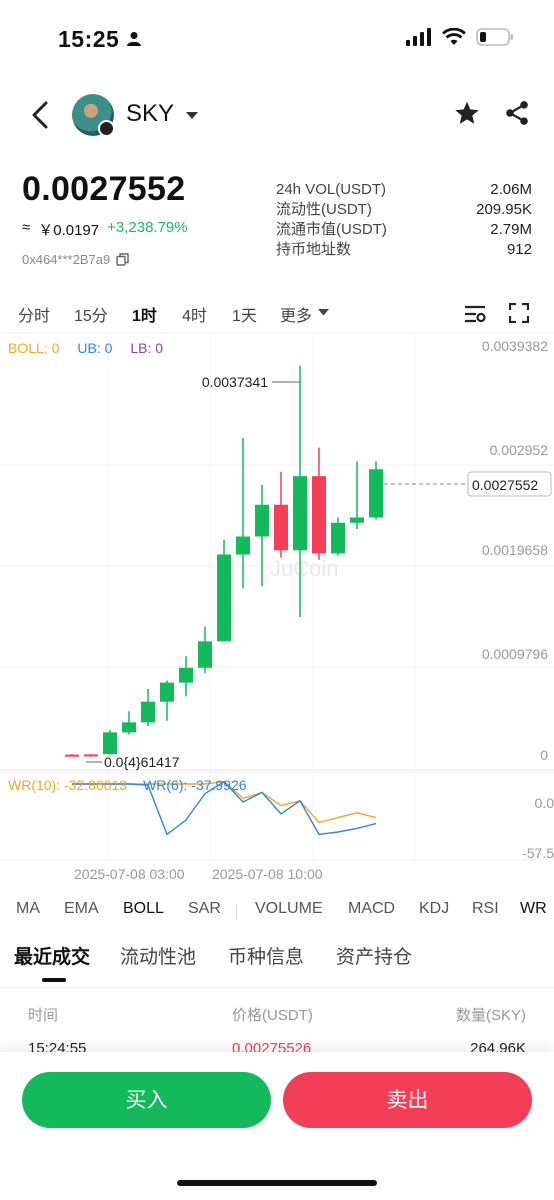 The height and width of the screenshot is (1200, 554). Describe the element at coordinates (158, 955) in the screenshot. I see `tab-liquidity-pool: 流动性池` at that location.